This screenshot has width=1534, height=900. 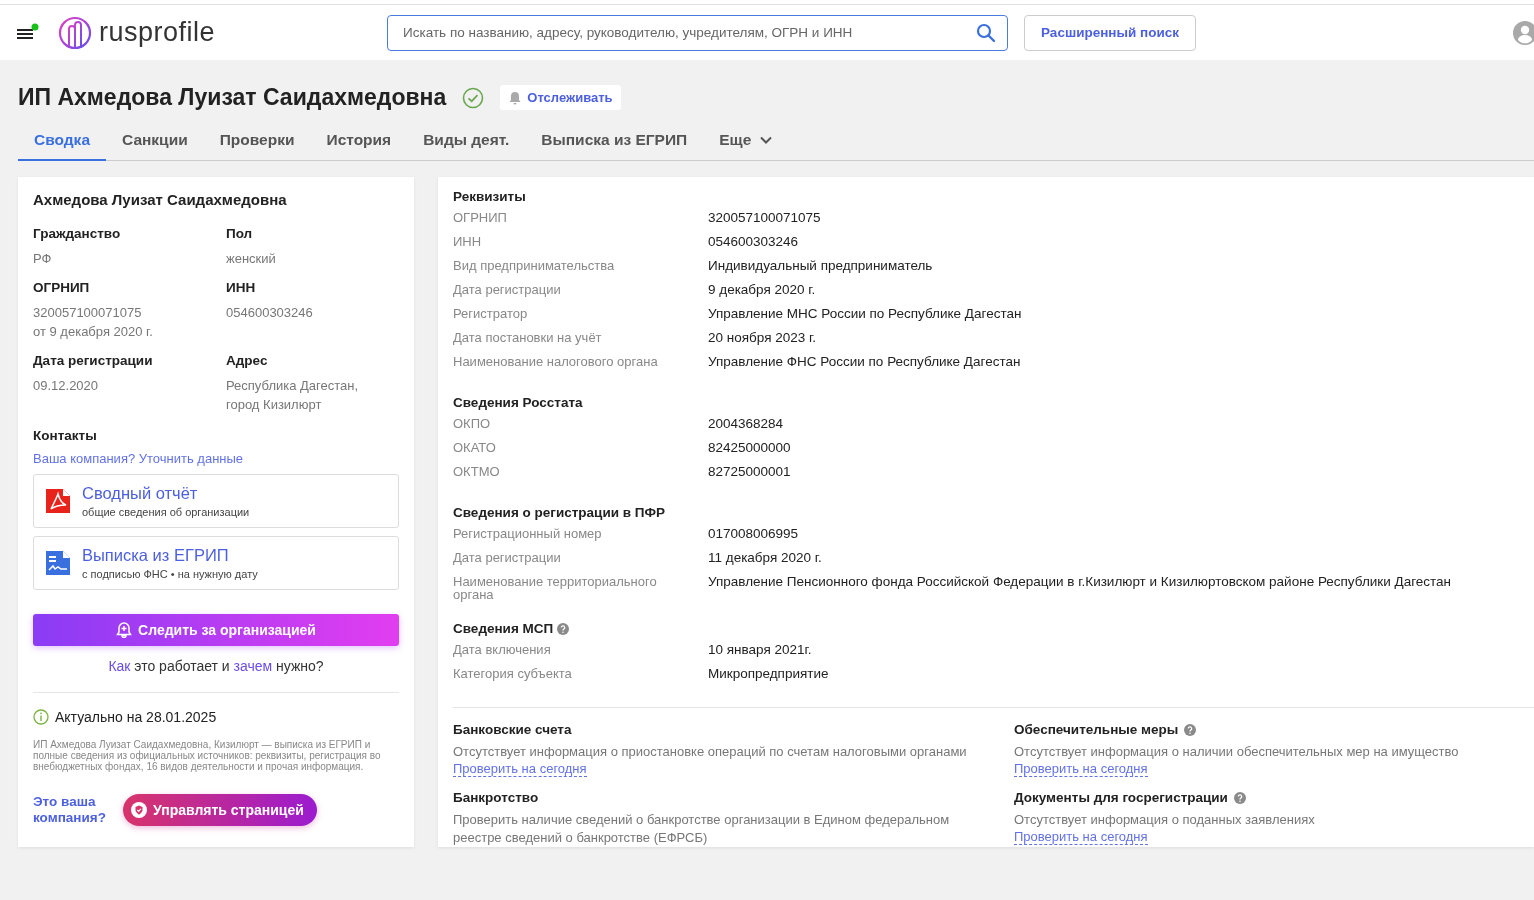 I want to click on detail-value: Управление ФНС России по Республике Дагестан, so click(x=865, y=361).